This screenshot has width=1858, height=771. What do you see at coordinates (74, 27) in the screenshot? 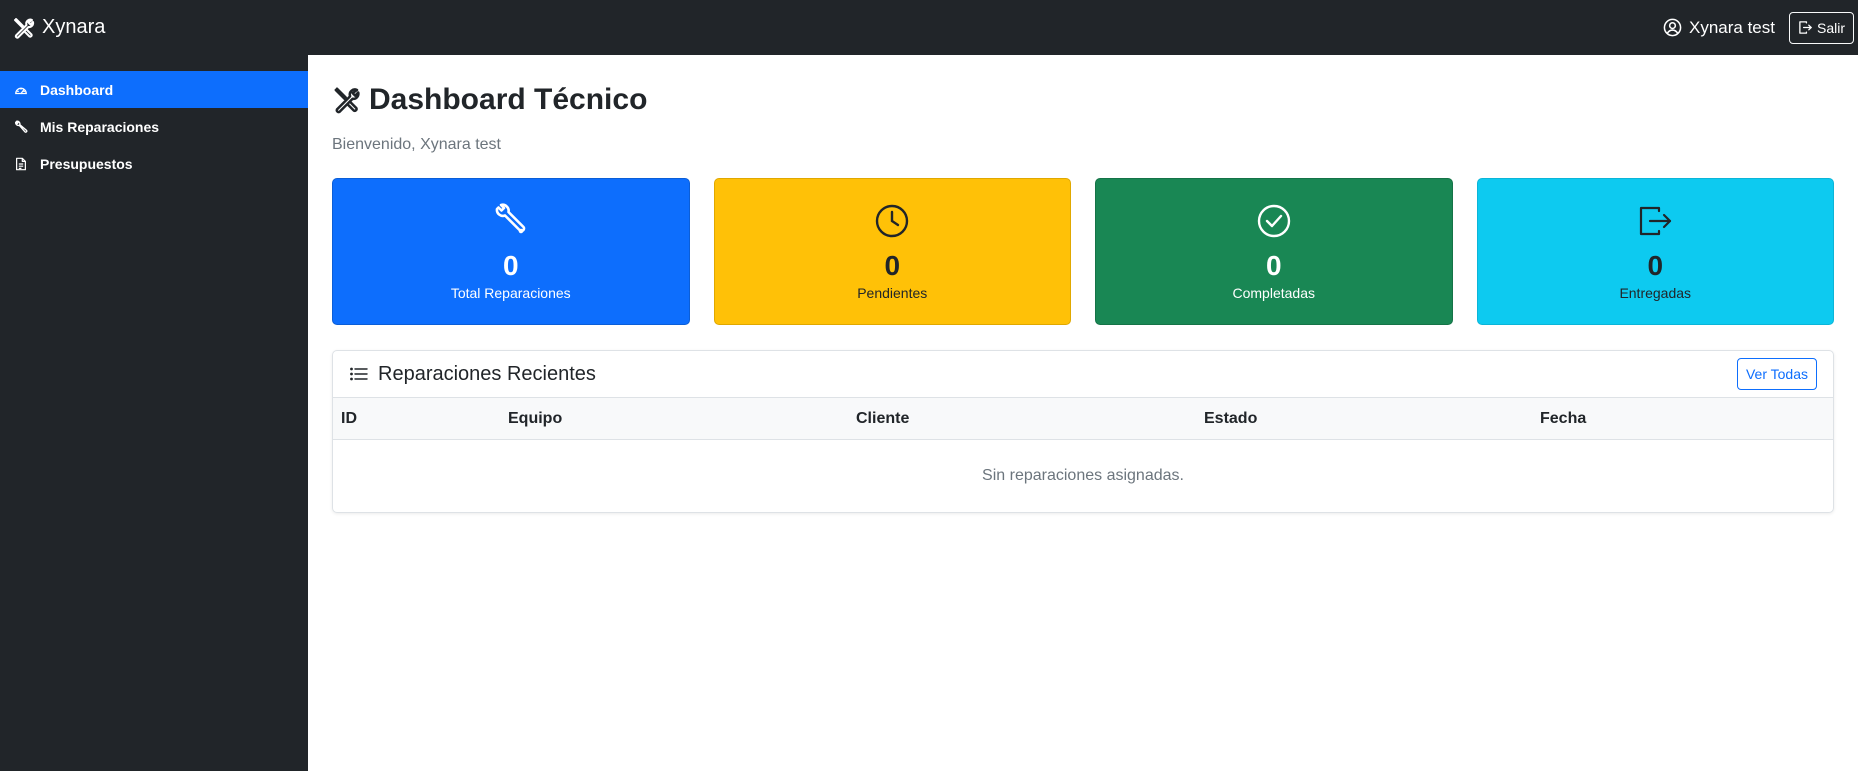
I see `brand-name: Xynara` at bounding box center [74, 27].